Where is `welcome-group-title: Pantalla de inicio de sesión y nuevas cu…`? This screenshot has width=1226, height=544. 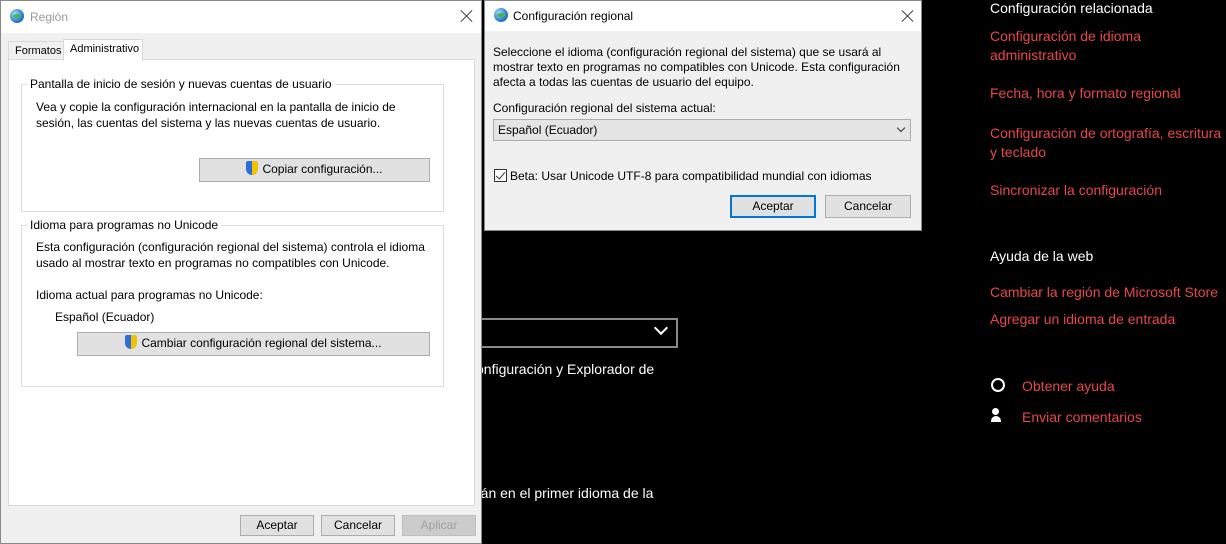 welcome-group-title: Pantalla de inicio de sesión y nuevas cu… is located at coordinates (181, 84).